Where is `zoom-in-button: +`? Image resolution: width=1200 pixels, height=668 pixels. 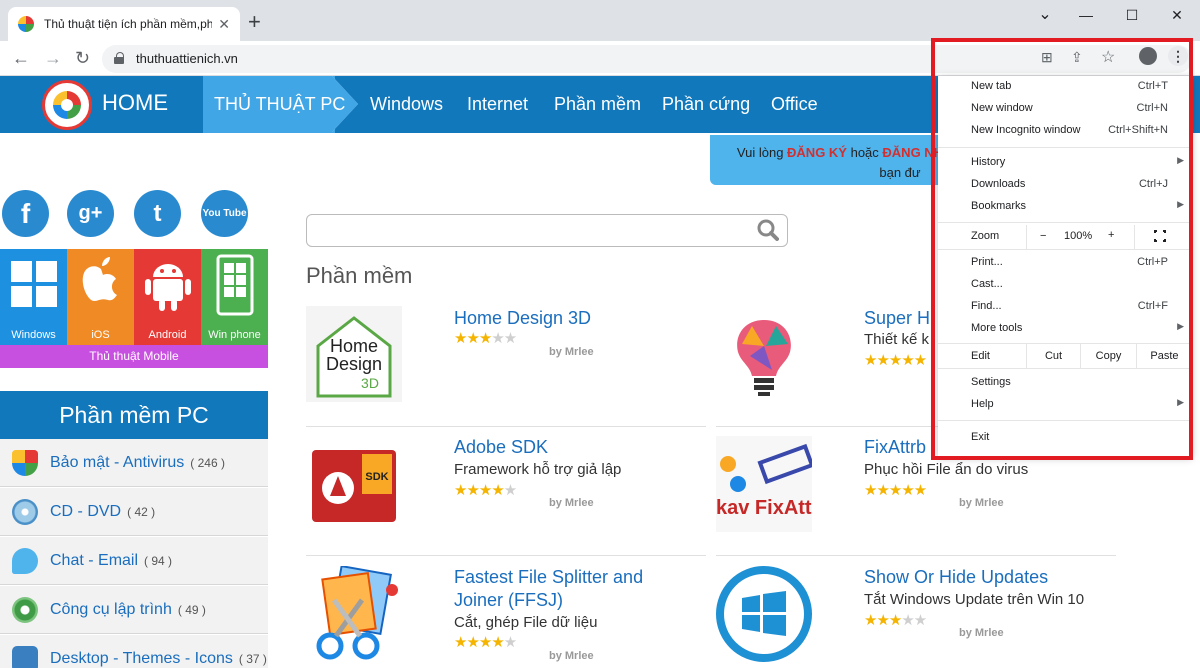
zoom-in-button: + is located at coordinates (1111, 235).